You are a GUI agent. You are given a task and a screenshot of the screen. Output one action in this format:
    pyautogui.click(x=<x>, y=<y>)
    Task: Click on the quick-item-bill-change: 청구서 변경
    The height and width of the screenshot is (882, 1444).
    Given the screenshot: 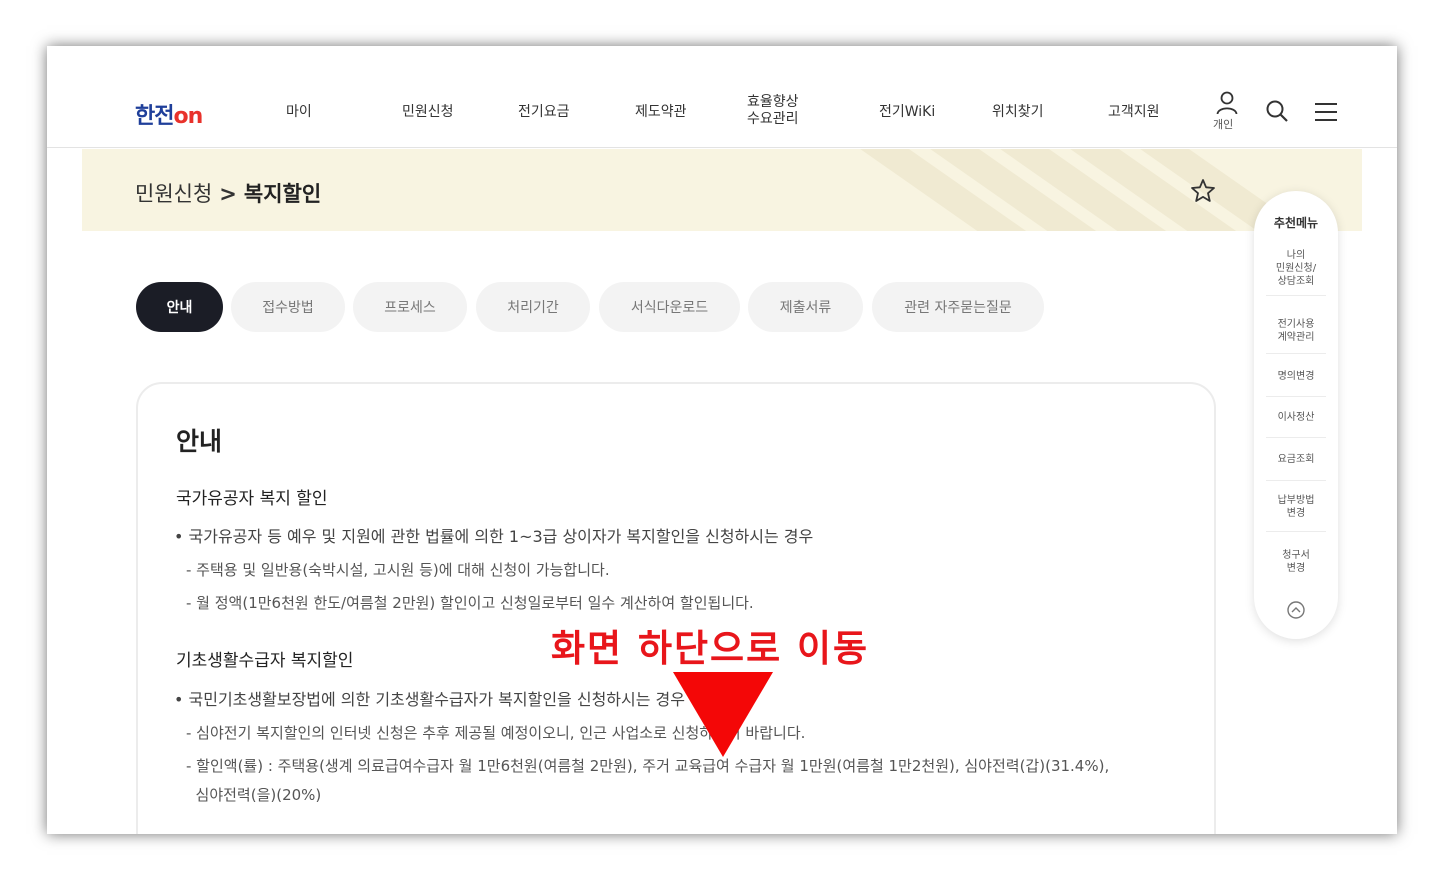 What is the action you would take?
    pyautogui.click(x=1296, y=562)
    